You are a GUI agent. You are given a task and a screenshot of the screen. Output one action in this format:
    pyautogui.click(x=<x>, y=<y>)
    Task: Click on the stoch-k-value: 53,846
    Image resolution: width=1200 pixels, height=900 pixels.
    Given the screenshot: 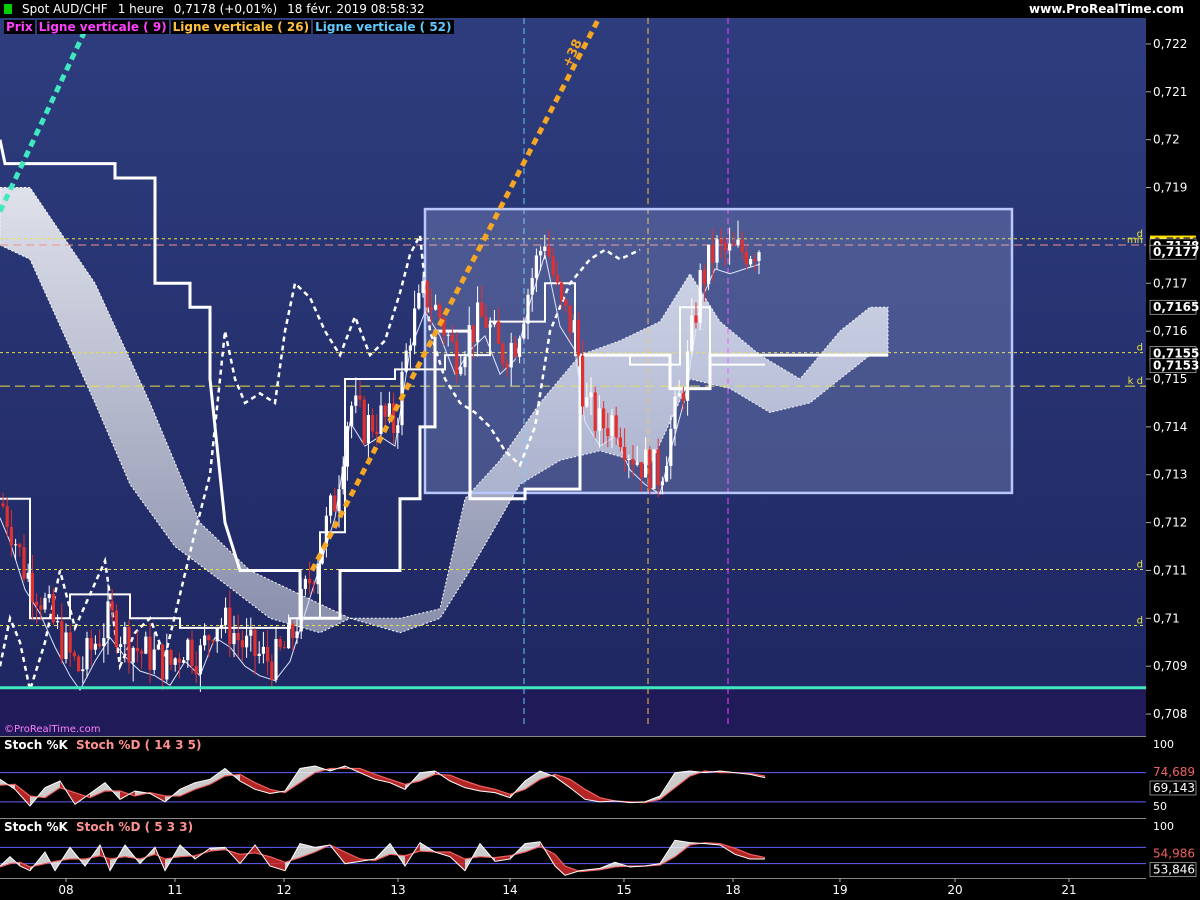 What is the action you would take?
    pyautogui.click(x=1174, y=870)
    